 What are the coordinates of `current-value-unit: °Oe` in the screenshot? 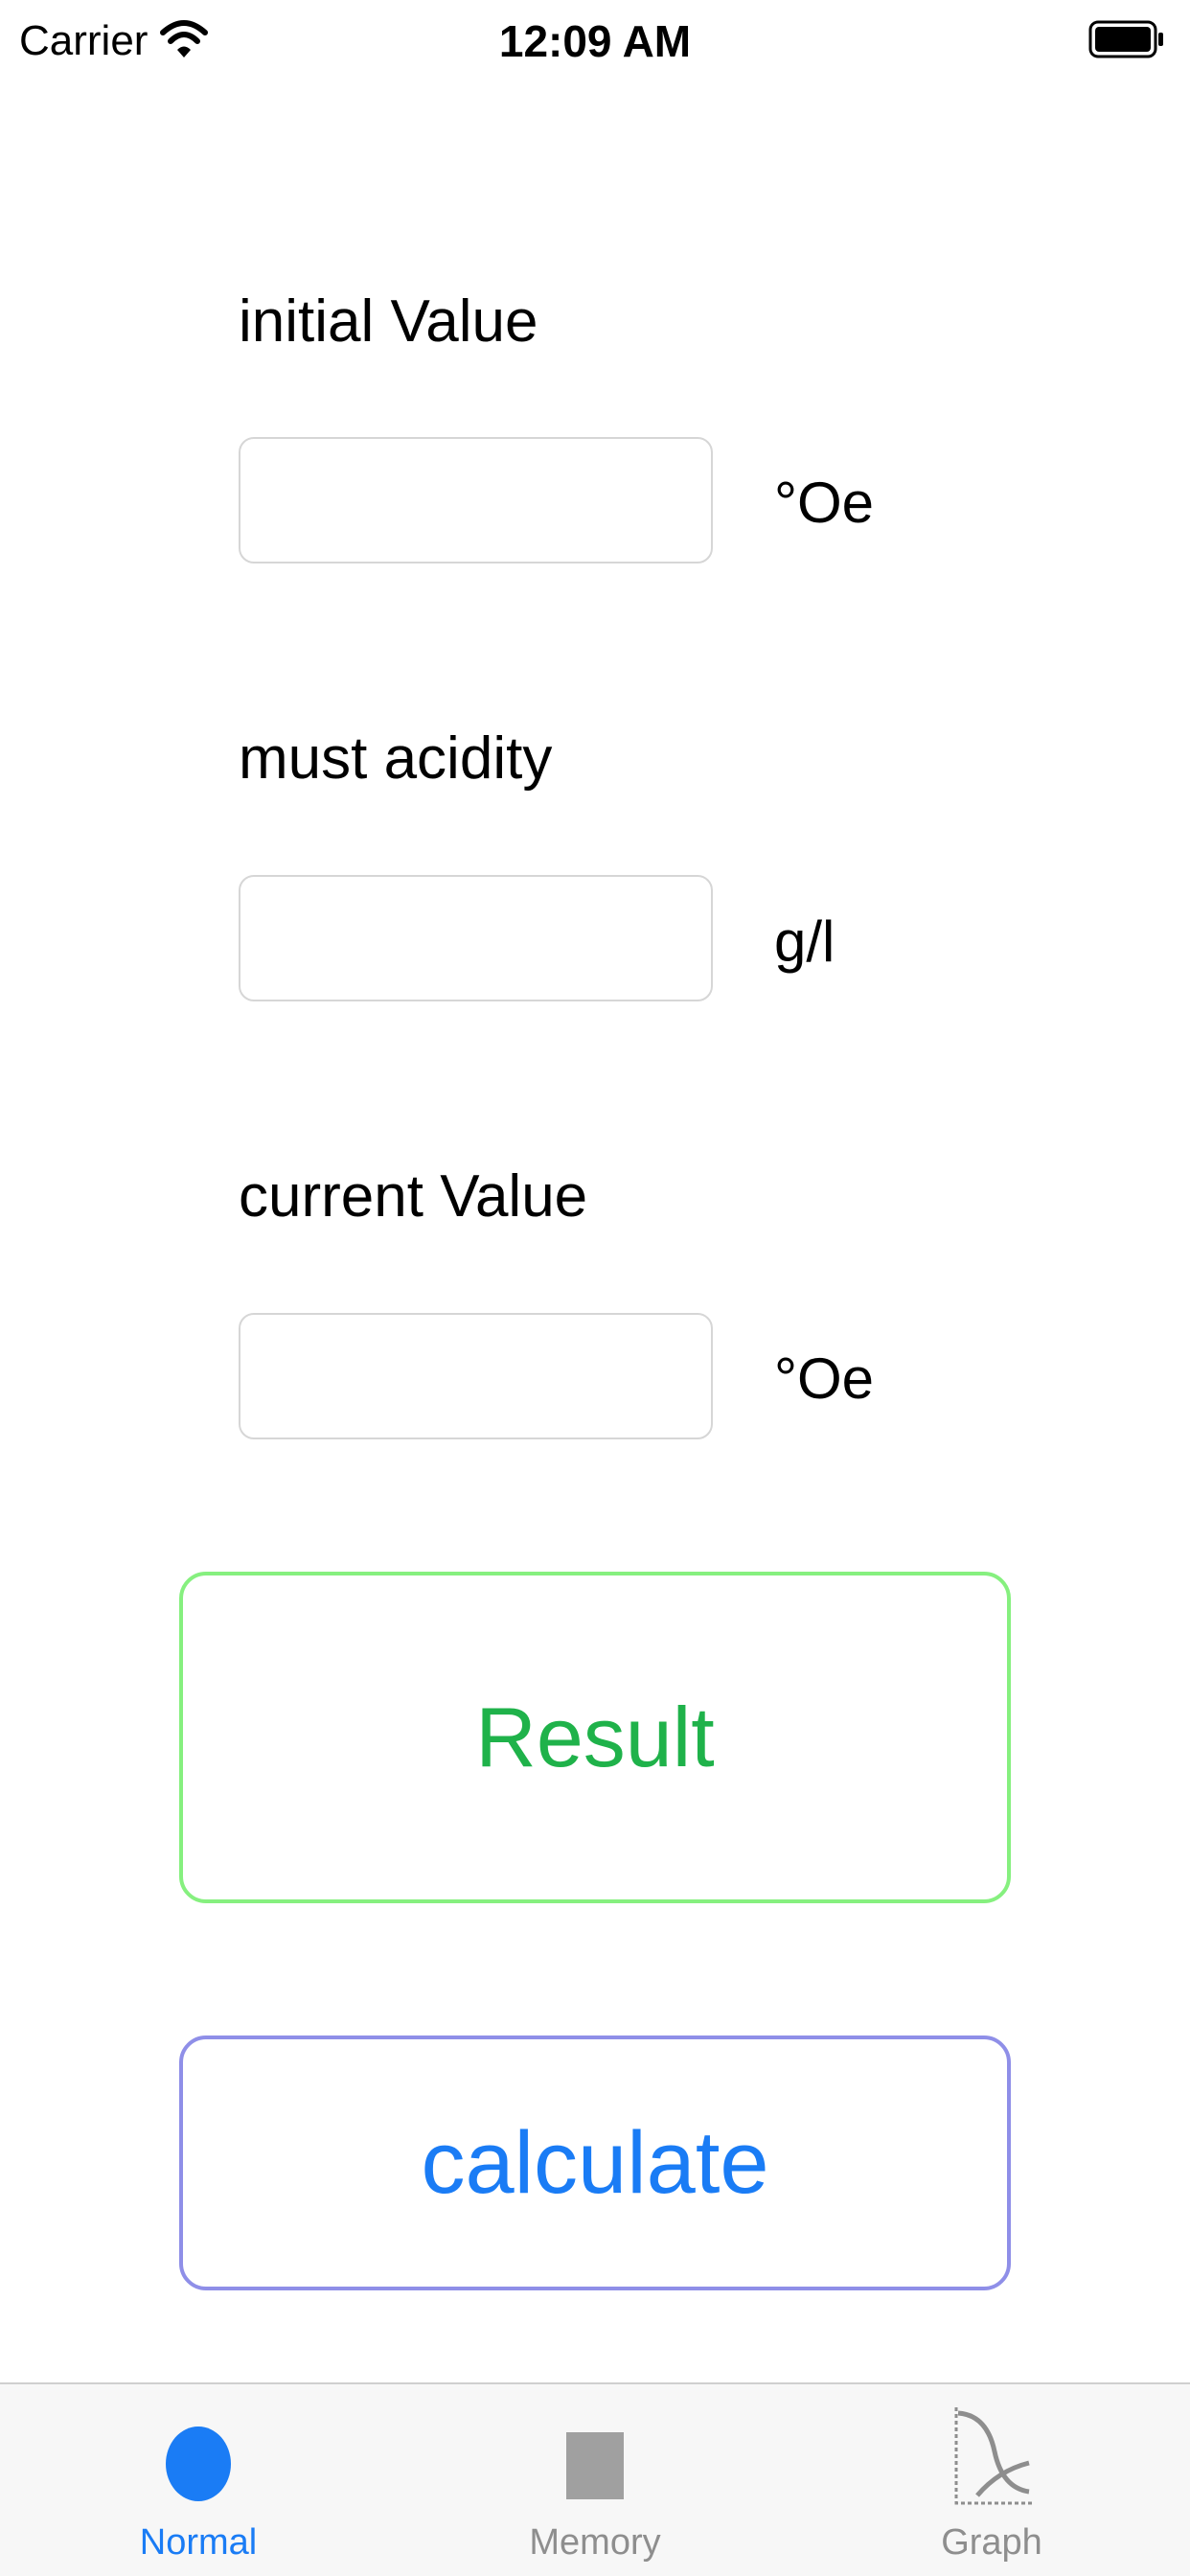 It's located at (825, 1378).